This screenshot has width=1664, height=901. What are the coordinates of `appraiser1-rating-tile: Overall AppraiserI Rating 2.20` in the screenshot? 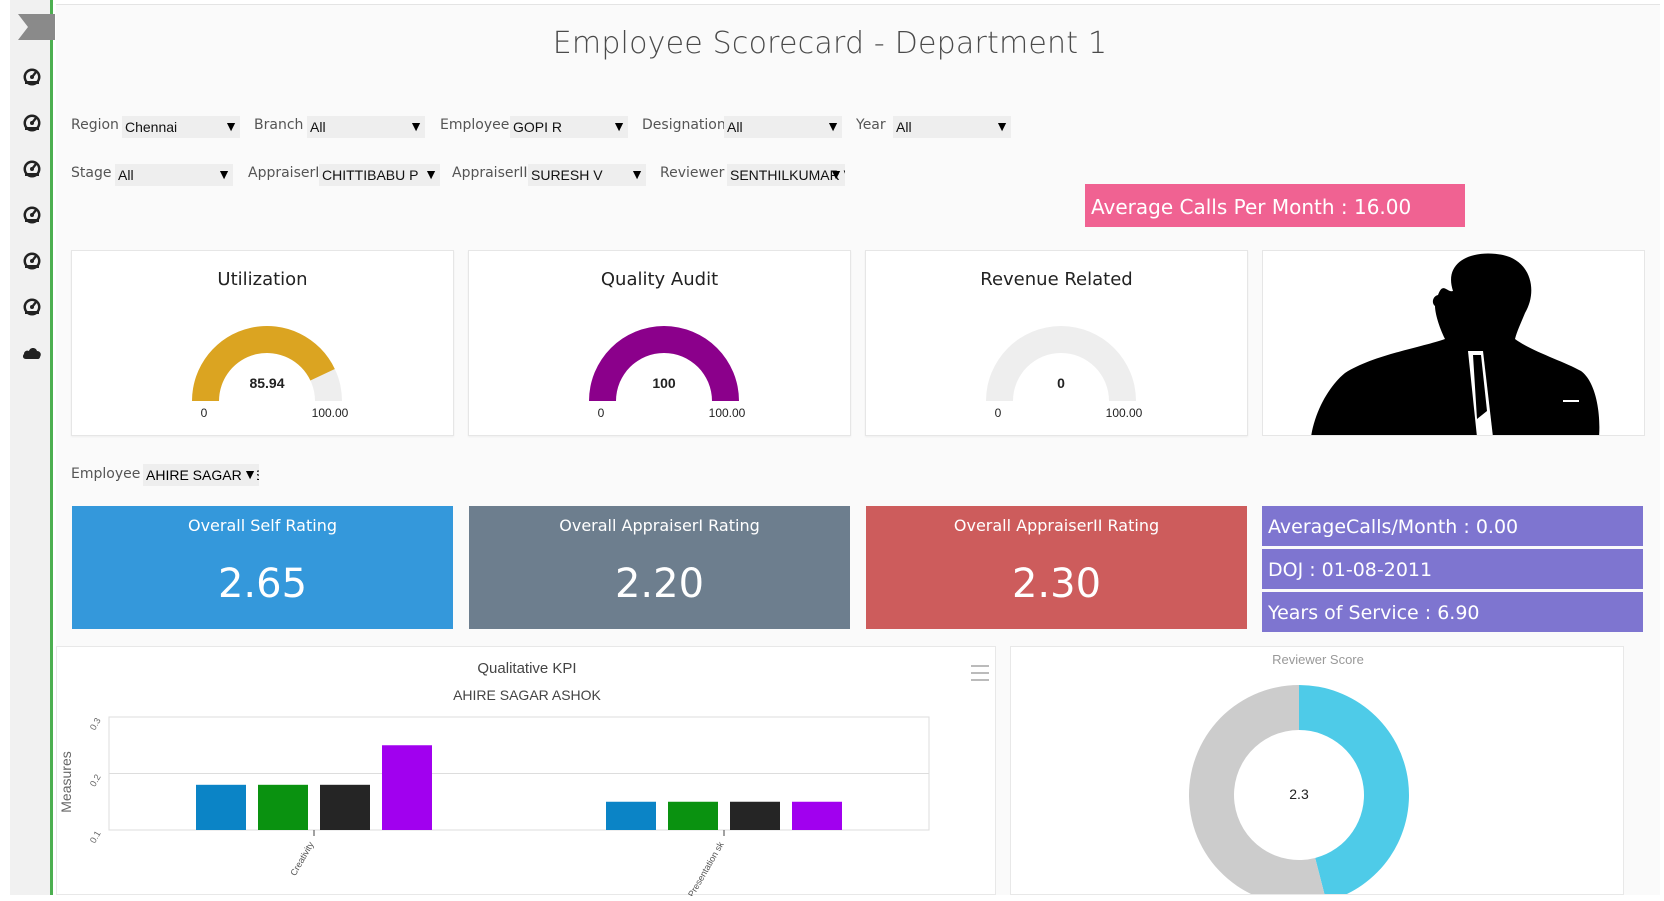 It's located at (659, 567).